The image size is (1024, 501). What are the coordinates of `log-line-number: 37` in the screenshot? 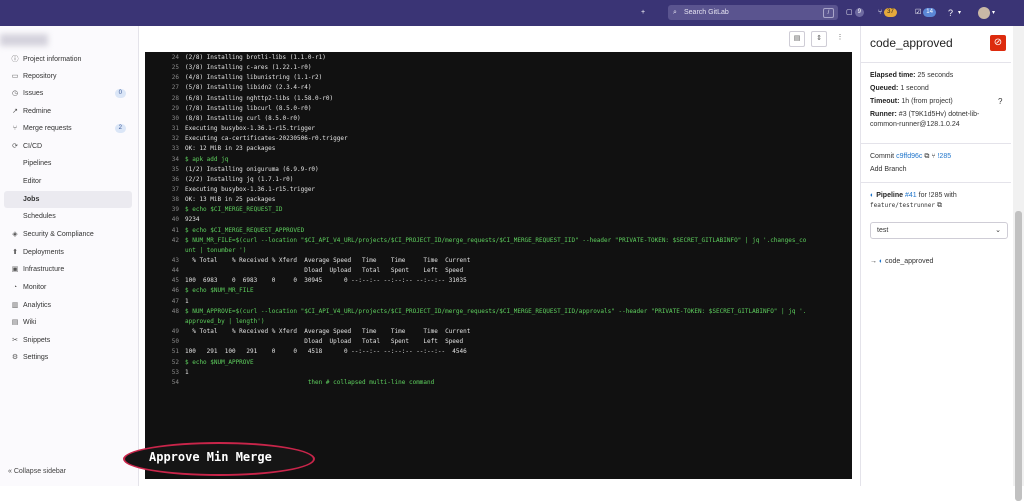 It's located at (171, 190).